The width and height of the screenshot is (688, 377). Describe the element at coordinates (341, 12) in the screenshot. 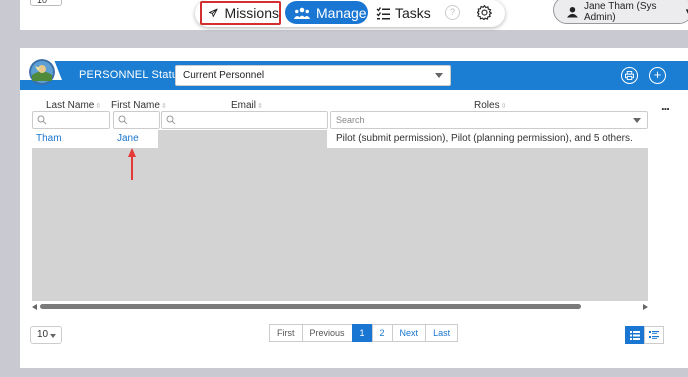

I see `nav-manage-label: Manage` at that location.